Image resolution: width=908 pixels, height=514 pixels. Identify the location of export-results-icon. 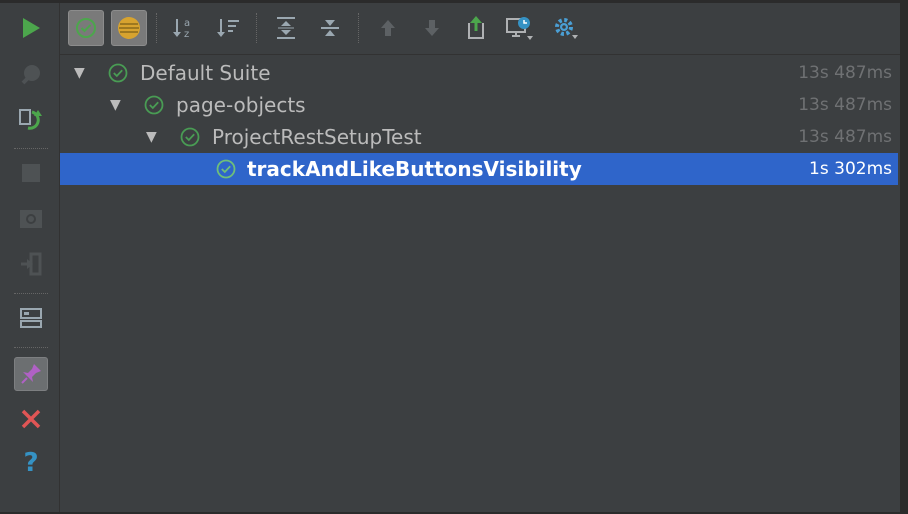
(476, 27).